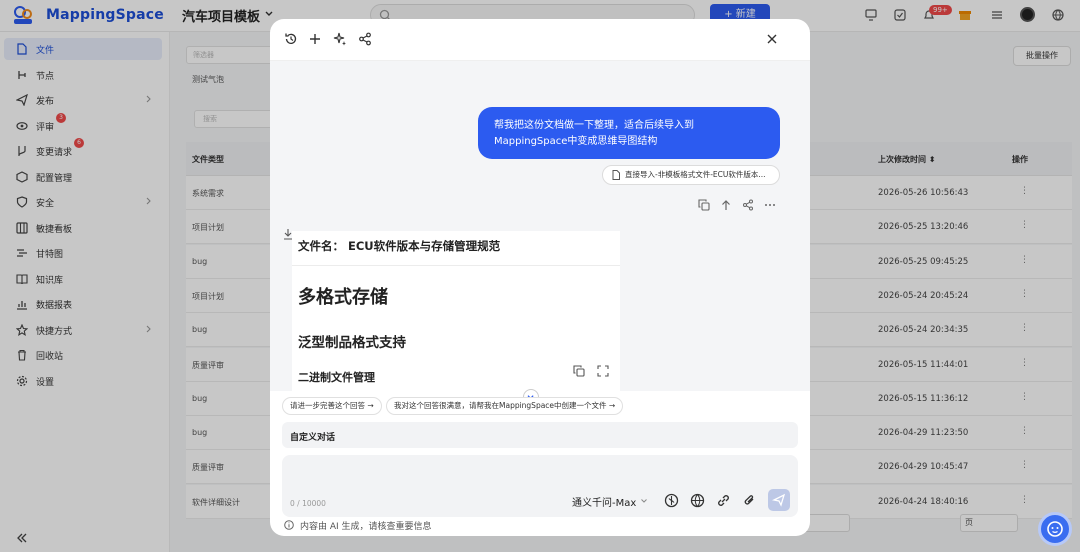 This screenshot has width=1080, height=552. I want to click on sparkle-icon, so click(340, 39).